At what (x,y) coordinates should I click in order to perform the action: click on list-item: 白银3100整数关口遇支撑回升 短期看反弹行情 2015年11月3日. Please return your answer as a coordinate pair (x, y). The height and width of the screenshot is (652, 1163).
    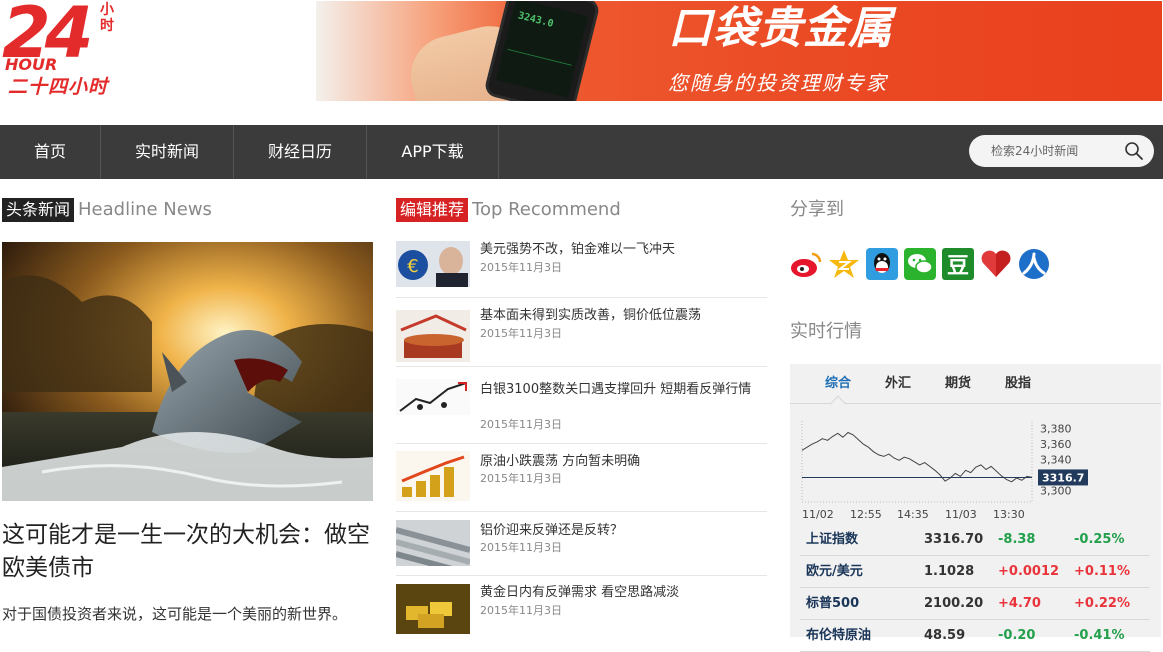
    Looking at the image, I should click on (581, 410).